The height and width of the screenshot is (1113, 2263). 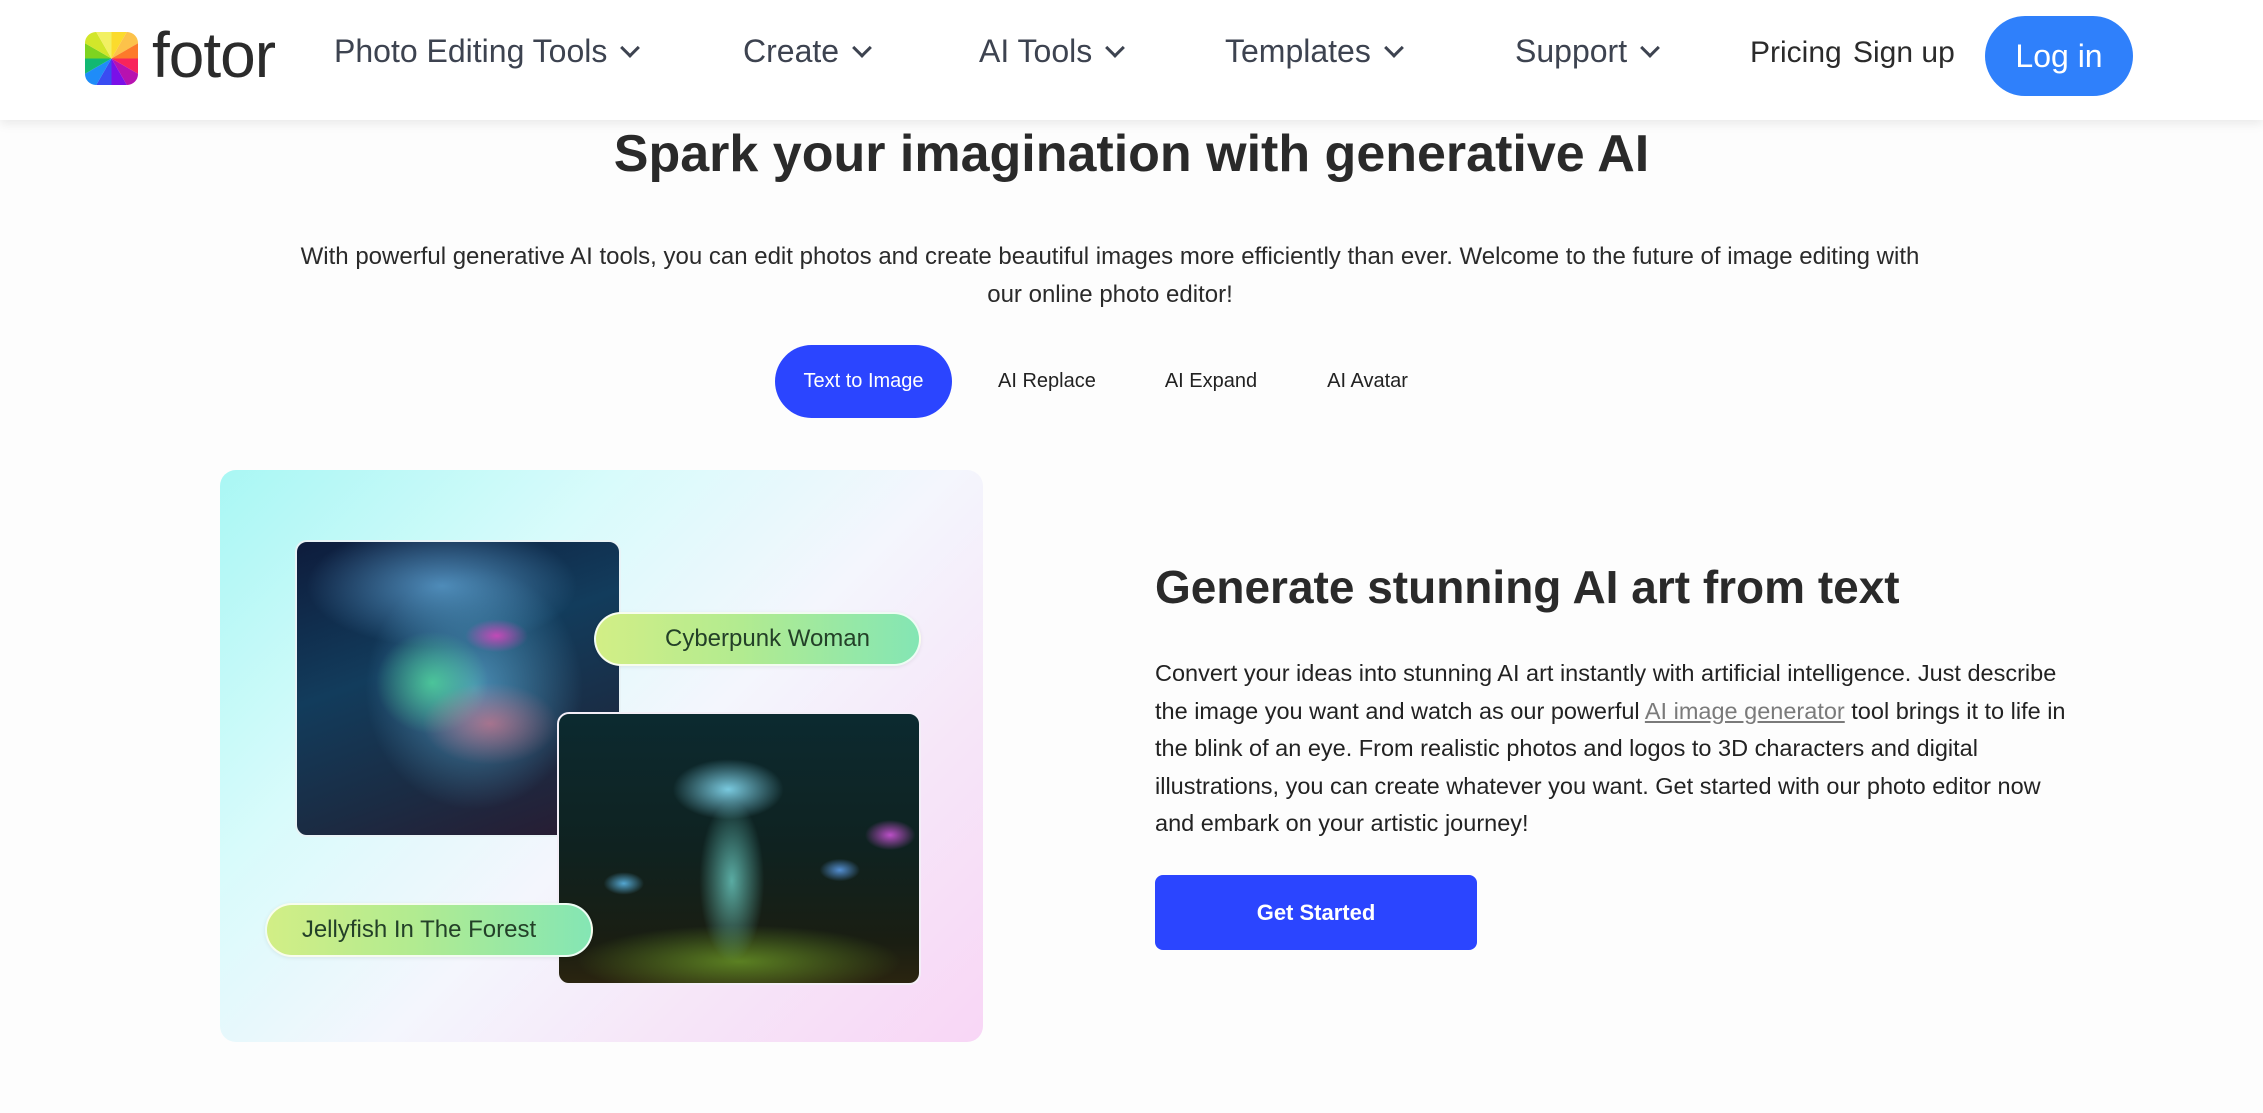 I want to click on nav-create: Create, so click(x=807, y=51).